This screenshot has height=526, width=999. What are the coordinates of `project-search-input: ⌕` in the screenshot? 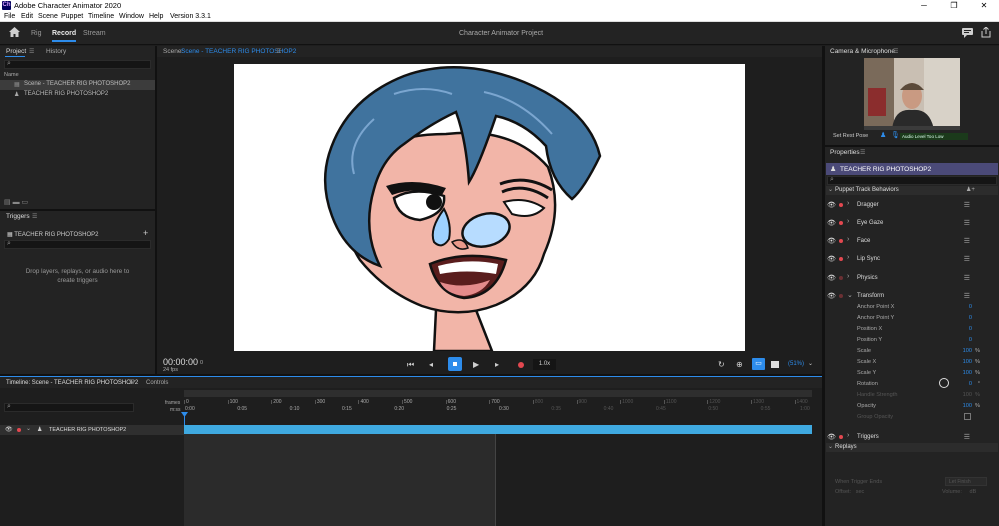 It's located at (77, 64).